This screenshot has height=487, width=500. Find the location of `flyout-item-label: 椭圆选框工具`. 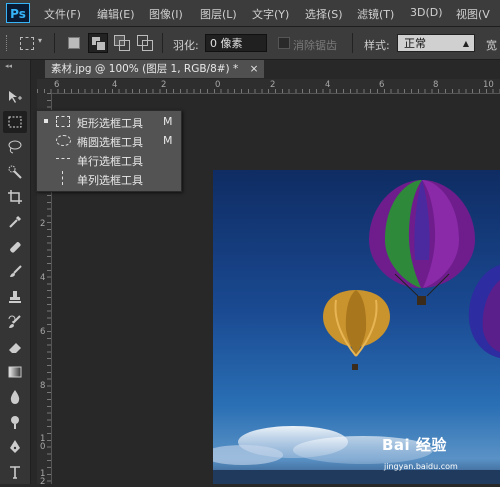

flyout-item-label: 椭圆选框工具 is located at coordinates (110, 142).